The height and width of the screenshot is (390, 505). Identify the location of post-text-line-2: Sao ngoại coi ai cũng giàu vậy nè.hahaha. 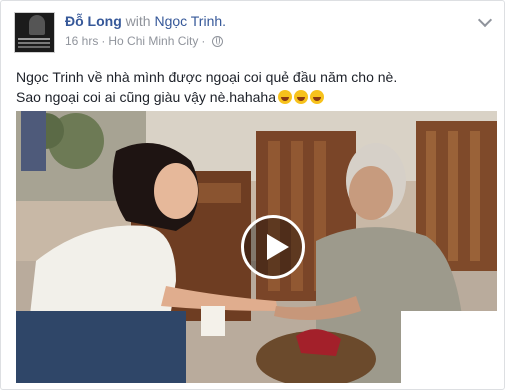
(206, 97).